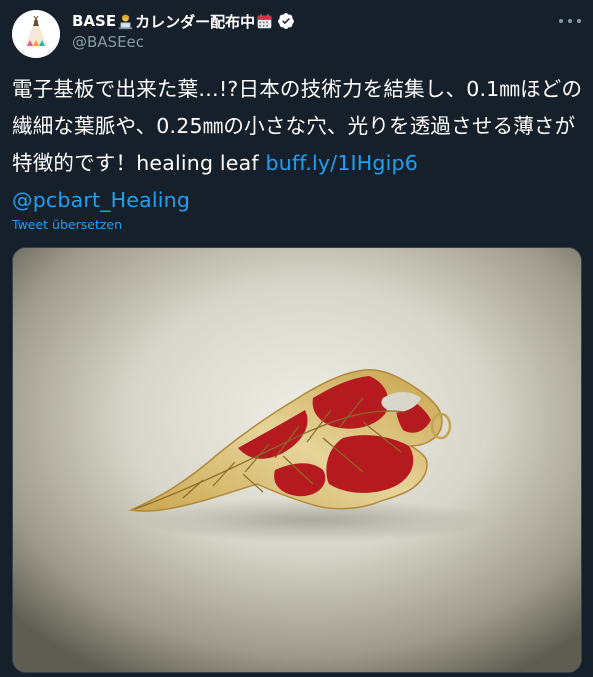 Image resolution: width=593 pixels, height=677 pixels. What do you see at coordinates (125, 21) in the screenshot?
I see `technologist-emoji-icon` at bounding box center [125, 21].